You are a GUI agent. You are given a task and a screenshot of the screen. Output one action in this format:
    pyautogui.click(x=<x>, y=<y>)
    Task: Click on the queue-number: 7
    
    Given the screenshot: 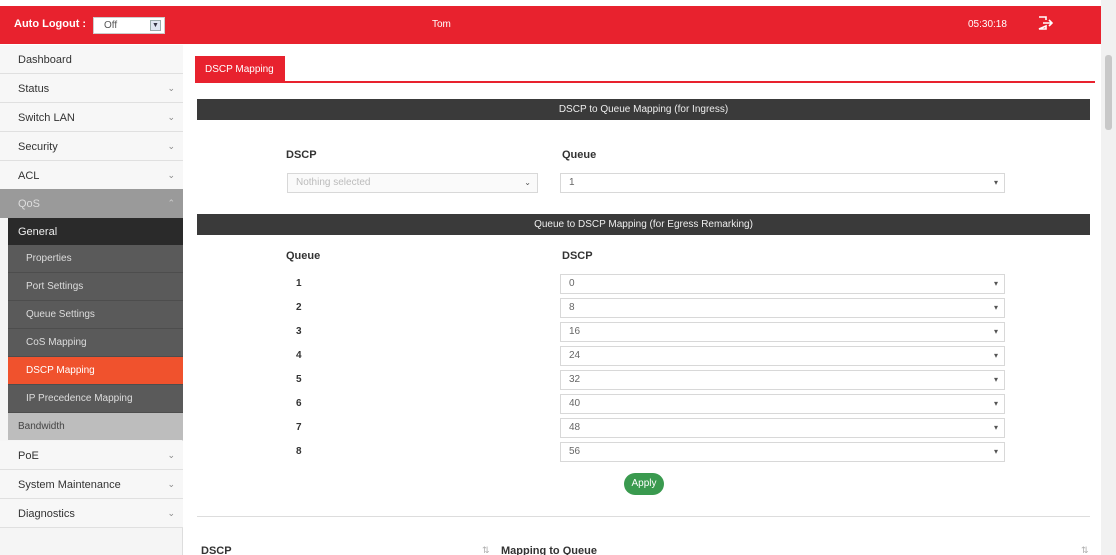 What is the action you would take?
    pyautogui.click(x=299, y=427)
    